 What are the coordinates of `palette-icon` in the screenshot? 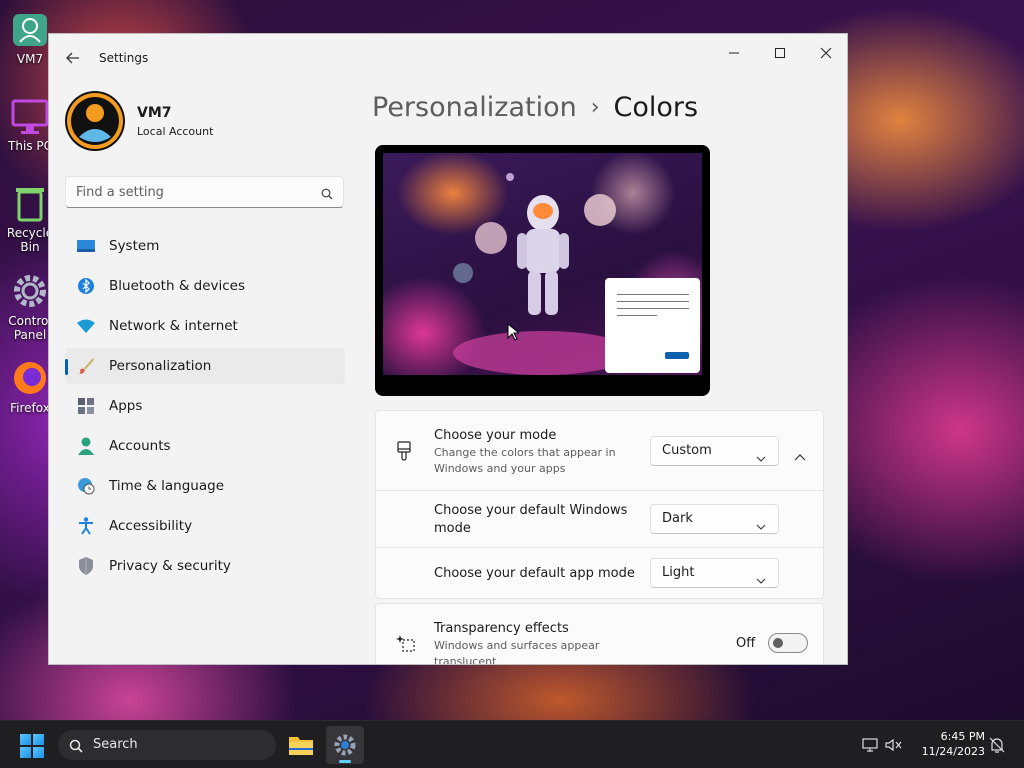 It's located at (404, 453).